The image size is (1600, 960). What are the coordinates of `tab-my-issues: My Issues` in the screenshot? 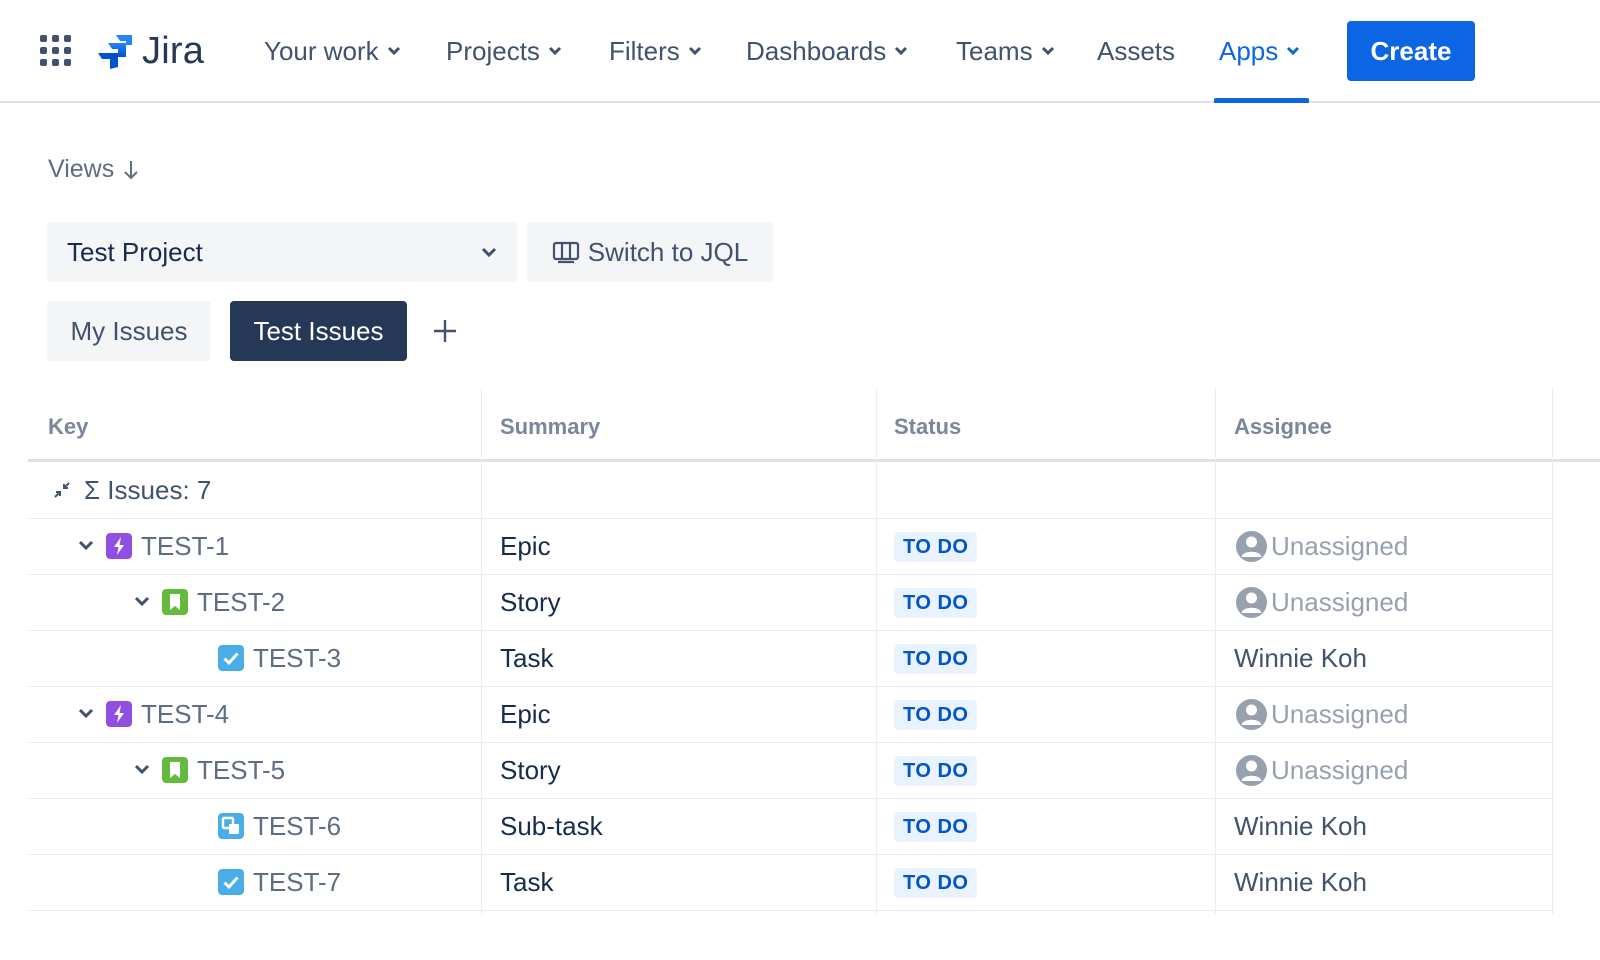 It's located at (129, 331).